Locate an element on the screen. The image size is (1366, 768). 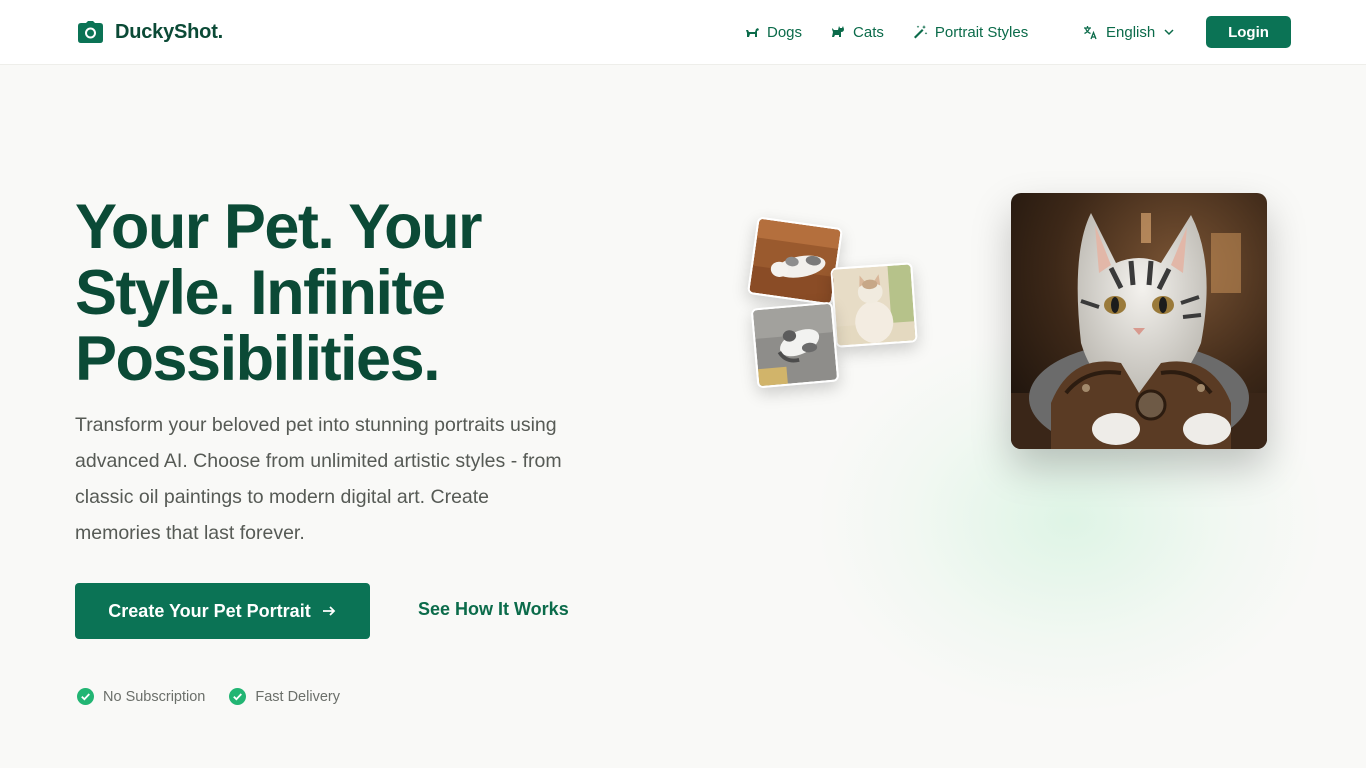
magic-wand-icon is located at coordinates (920, 32).